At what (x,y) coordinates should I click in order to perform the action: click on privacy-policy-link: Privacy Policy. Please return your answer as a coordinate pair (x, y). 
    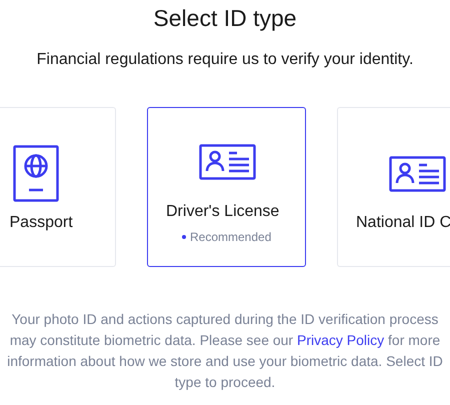
    Looking at the image, I should click on (340, 340).